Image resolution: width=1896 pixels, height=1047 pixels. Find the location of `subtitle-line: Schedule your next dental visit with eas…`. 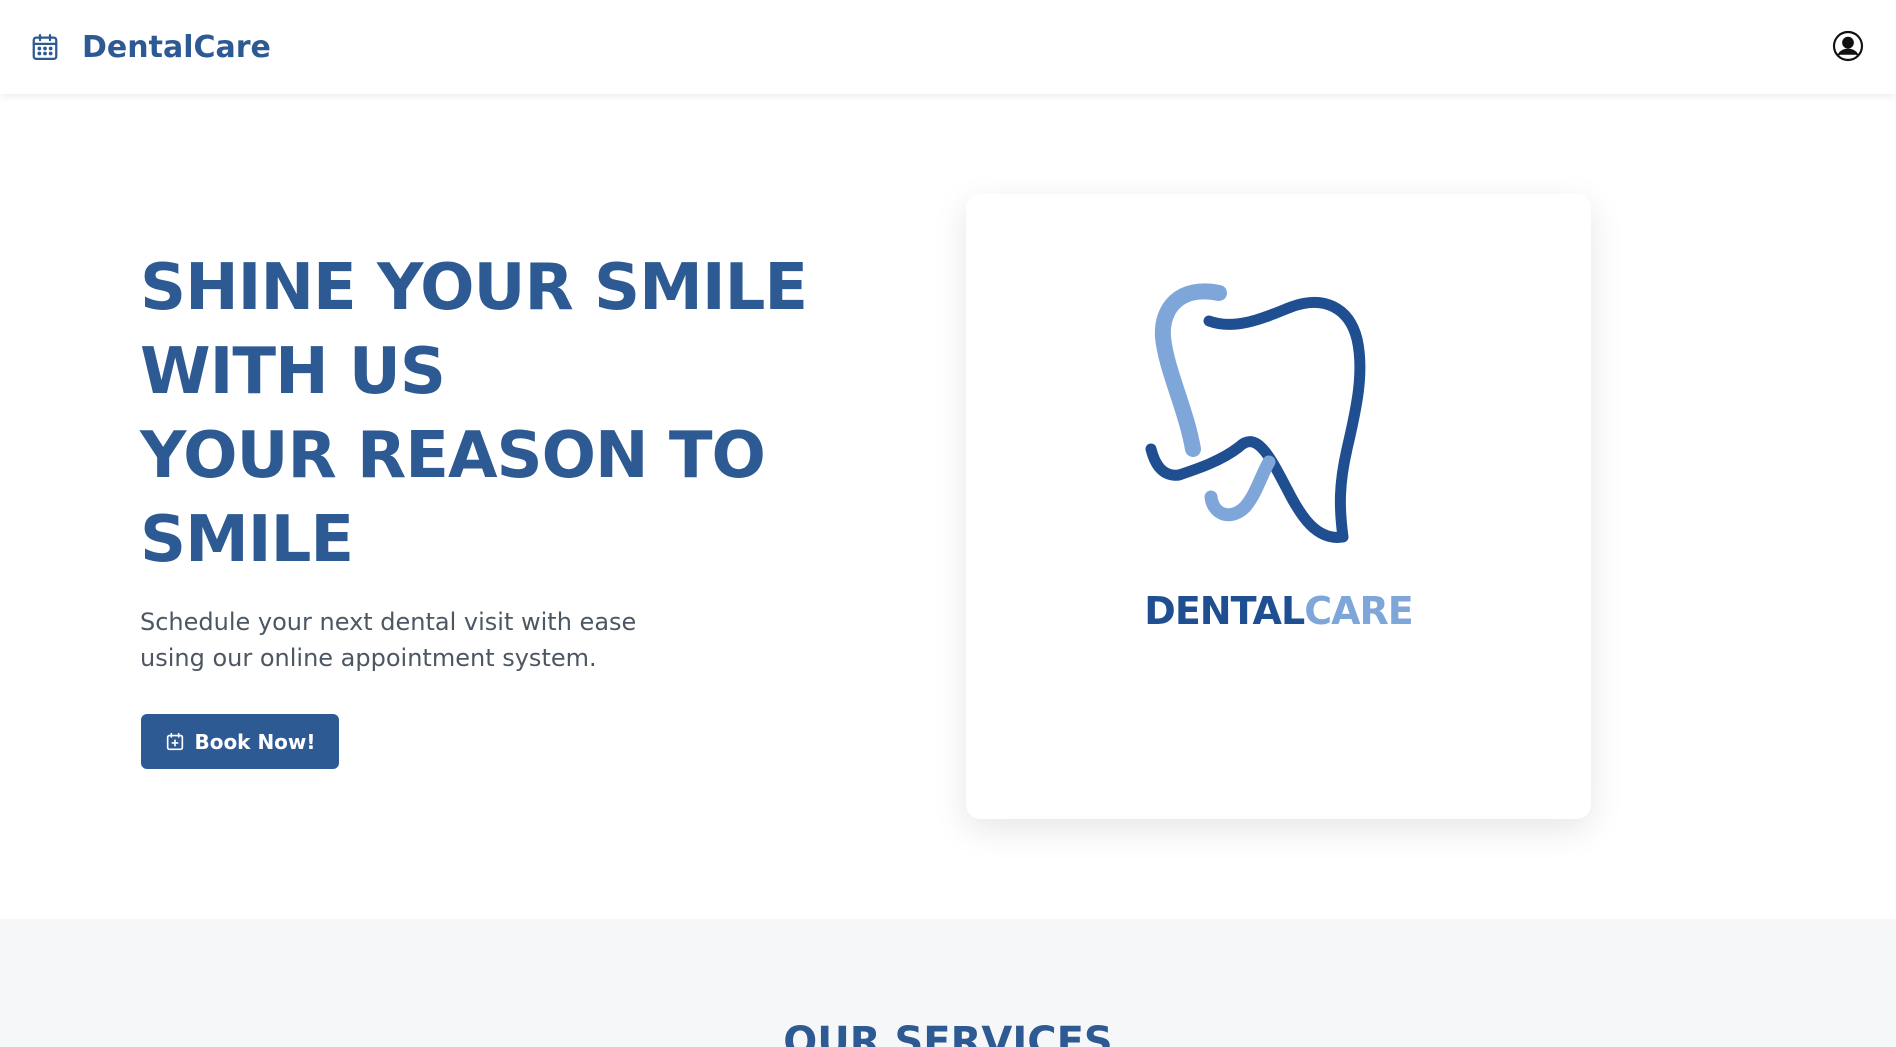

subtitle-line: Schedule your next dental visit with eas… is located at coordinates (388, 622).